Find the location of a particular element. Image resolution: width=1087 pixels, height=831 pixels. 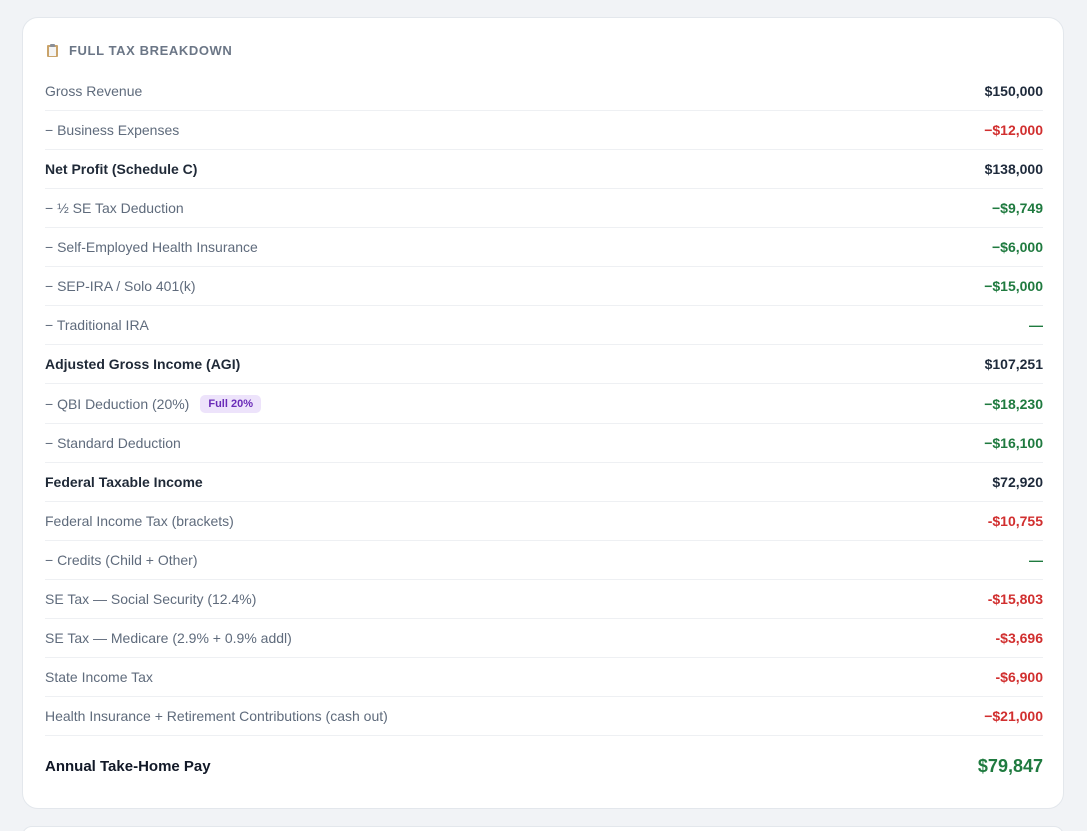

row-label: Federal Income Tax (brackets) is located at coordinates (139, 521).